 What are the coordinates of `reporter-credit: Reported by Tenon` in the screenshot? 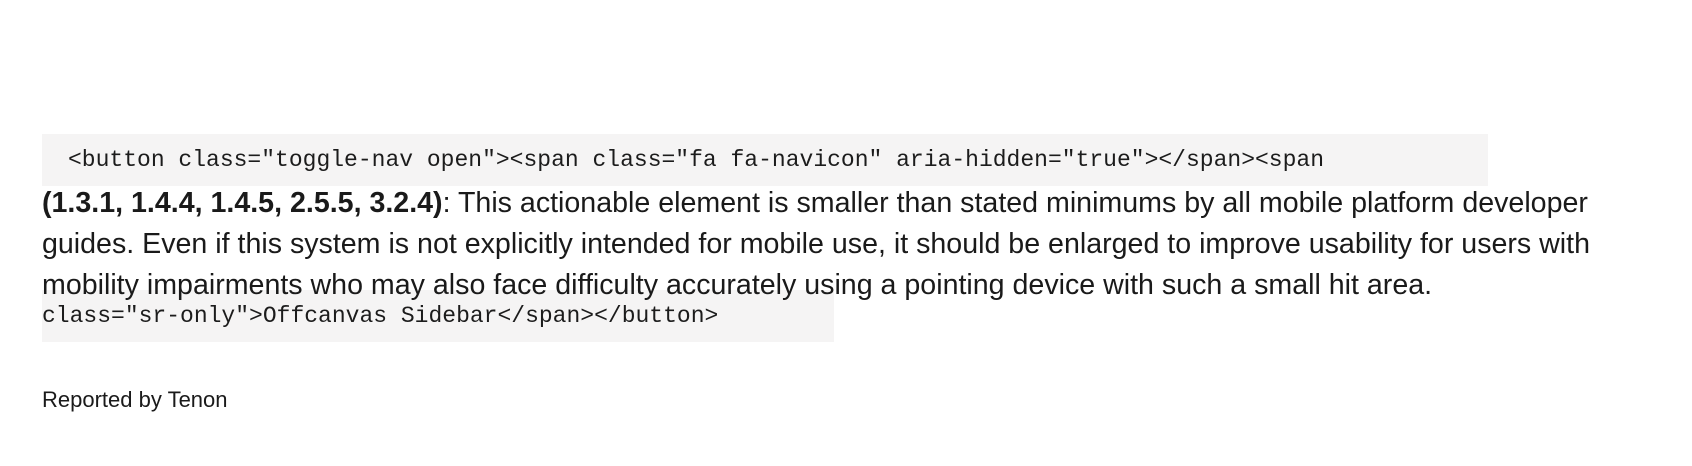 It's located at (135, 399).